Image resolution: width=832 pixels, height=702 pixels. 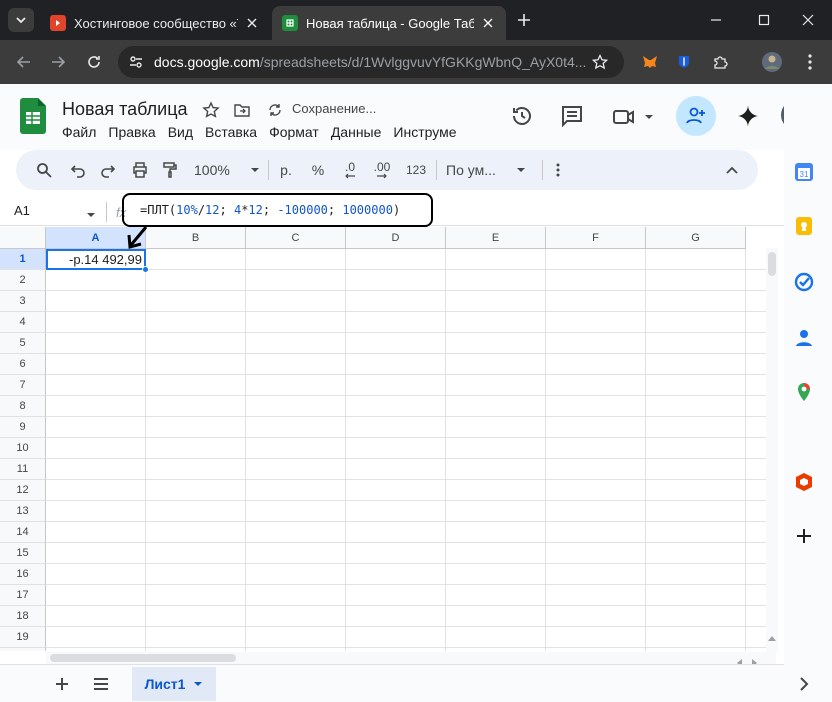 What do you see at coordinates (108, 170) in the screenshot?
I see `redo-button` at bounding box center [108, 170].